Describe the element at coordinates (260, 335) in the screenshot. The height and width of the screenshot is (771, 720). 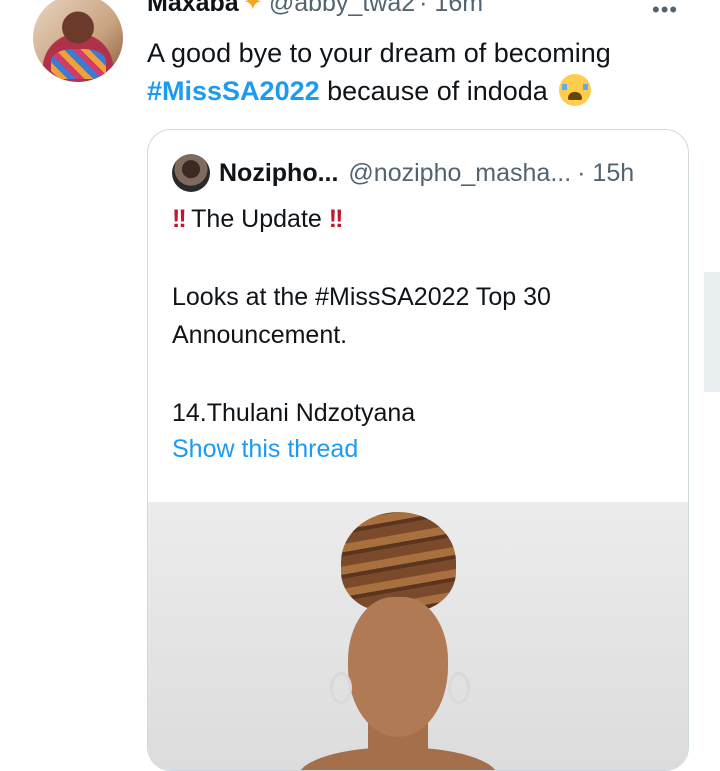
I see `quoted-line-3: Announcement.` at that location.